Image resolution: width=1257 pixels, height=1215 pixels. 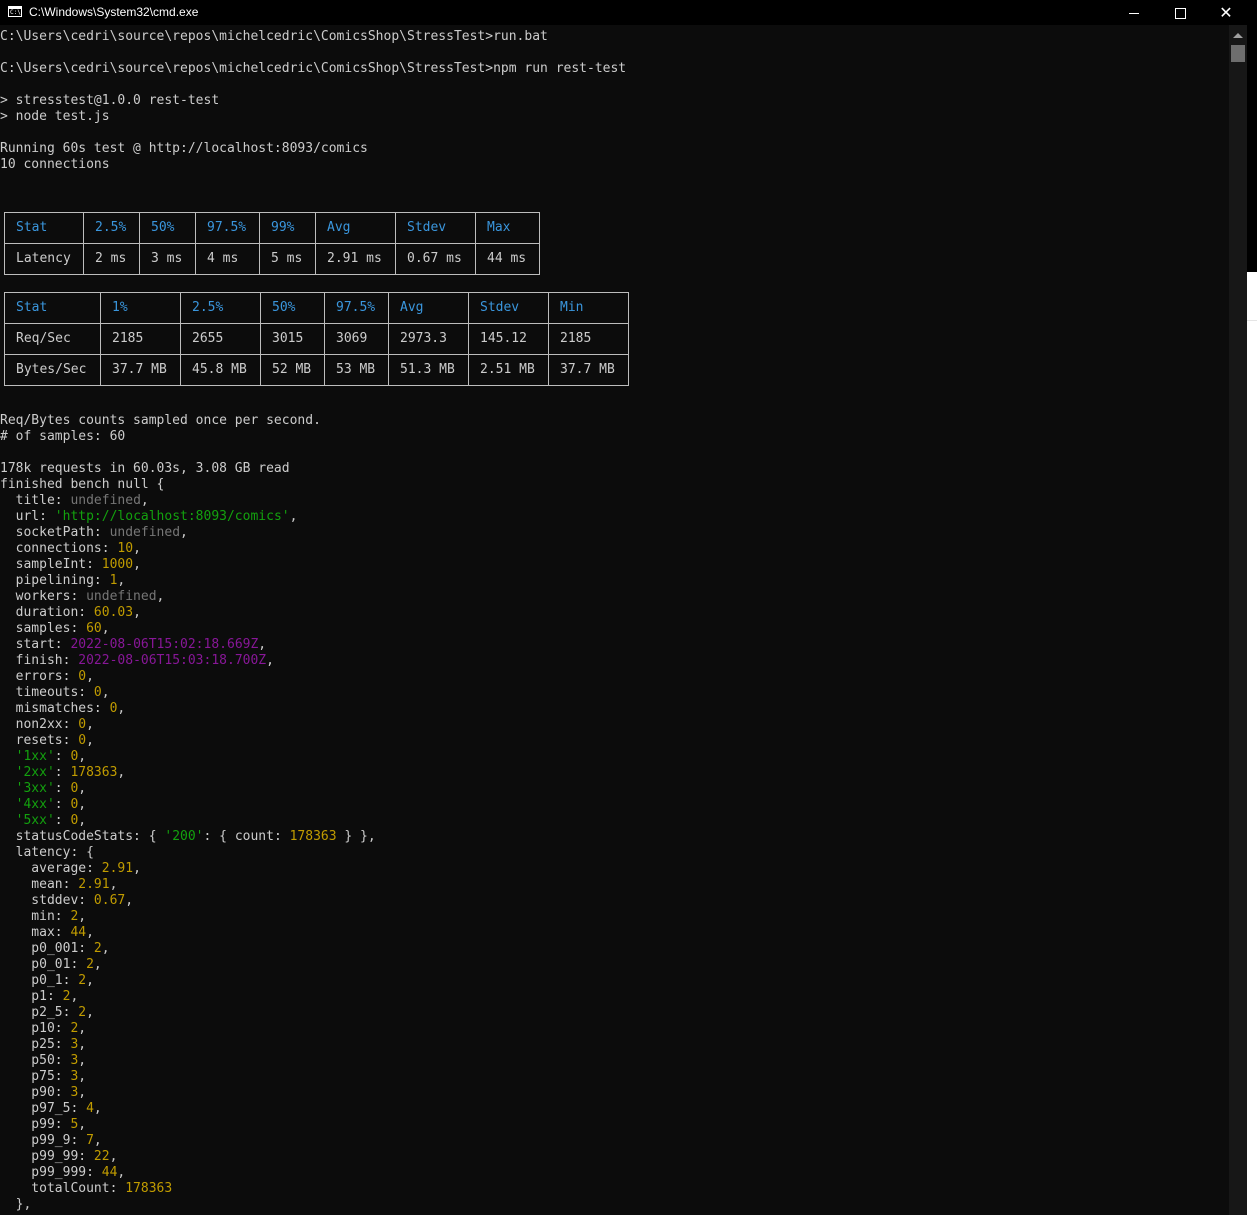 What do you see at coordinates (82, 484) in the screenshot?
I see `finished-bench-line: finished bench null {` at bounding box center [82, 484].